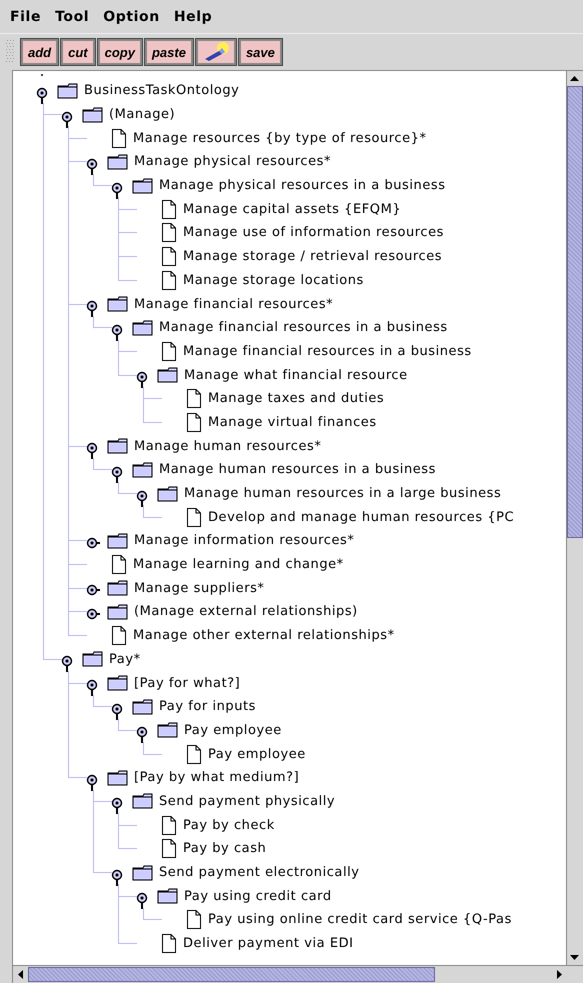  Describe the element at coordinates (264, 636) in the screenshot. I see `tree-item: Manage other external relationships*` at that location.